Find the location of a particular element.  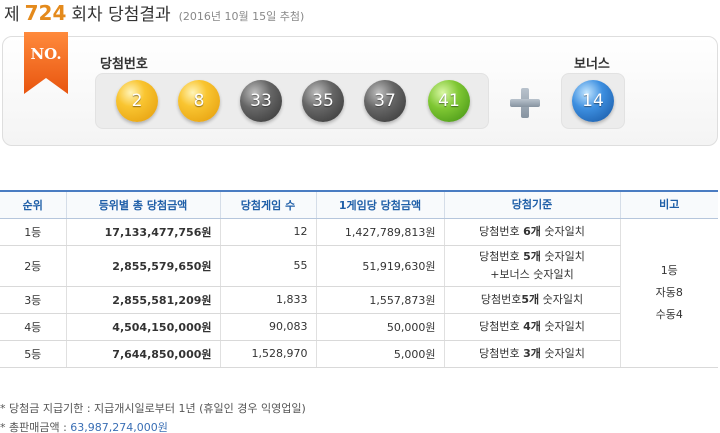

winner-count-cell: 90,083 is located at coordinates (267, 327).